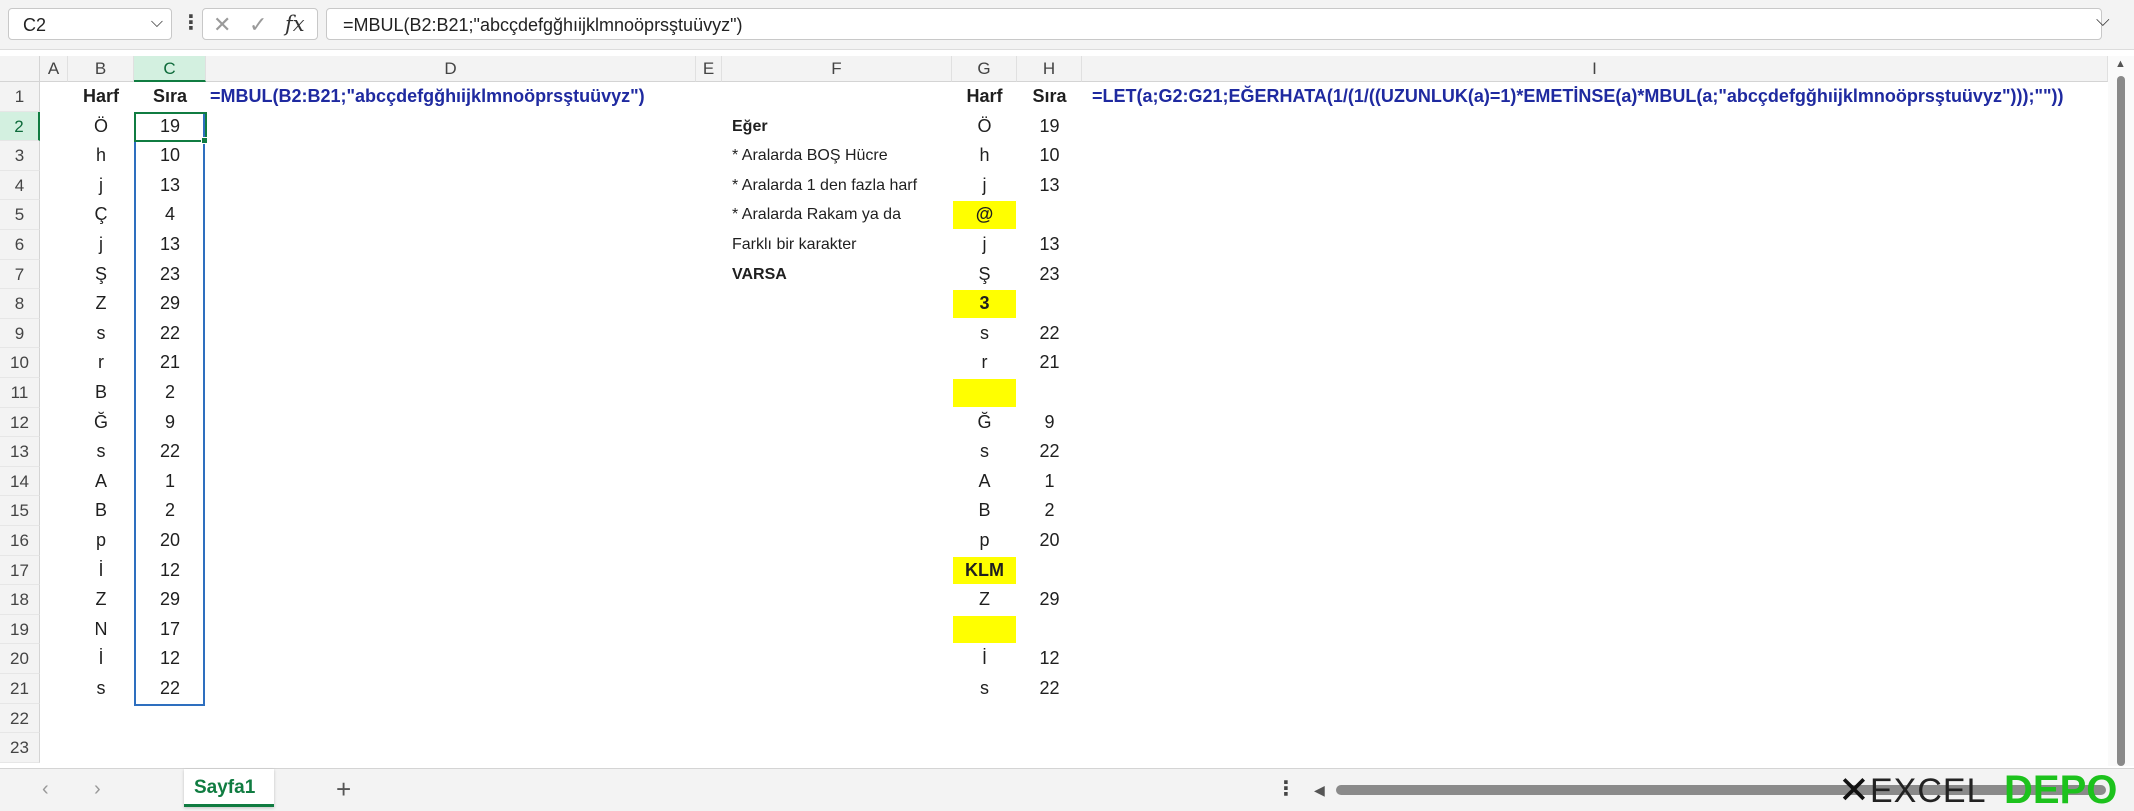 The height and width of the screenshot is (811, 2134). I want to click on cell-g3: h, so click(984, 155).